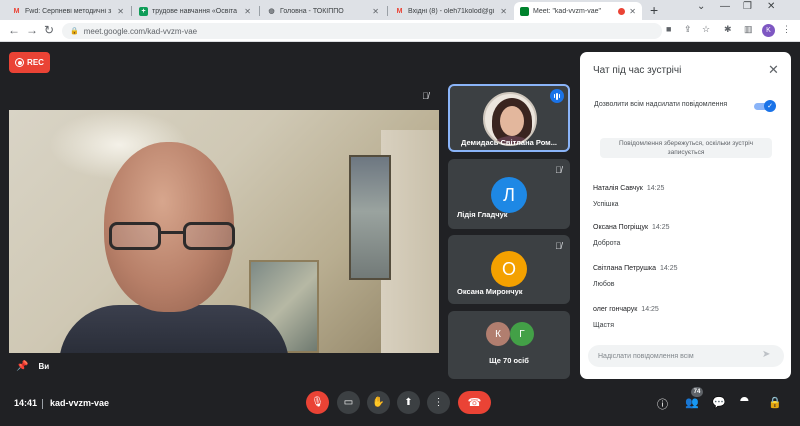 The image size is (800, 426). I want to click on close-icon: ✕, so click(773, 70).